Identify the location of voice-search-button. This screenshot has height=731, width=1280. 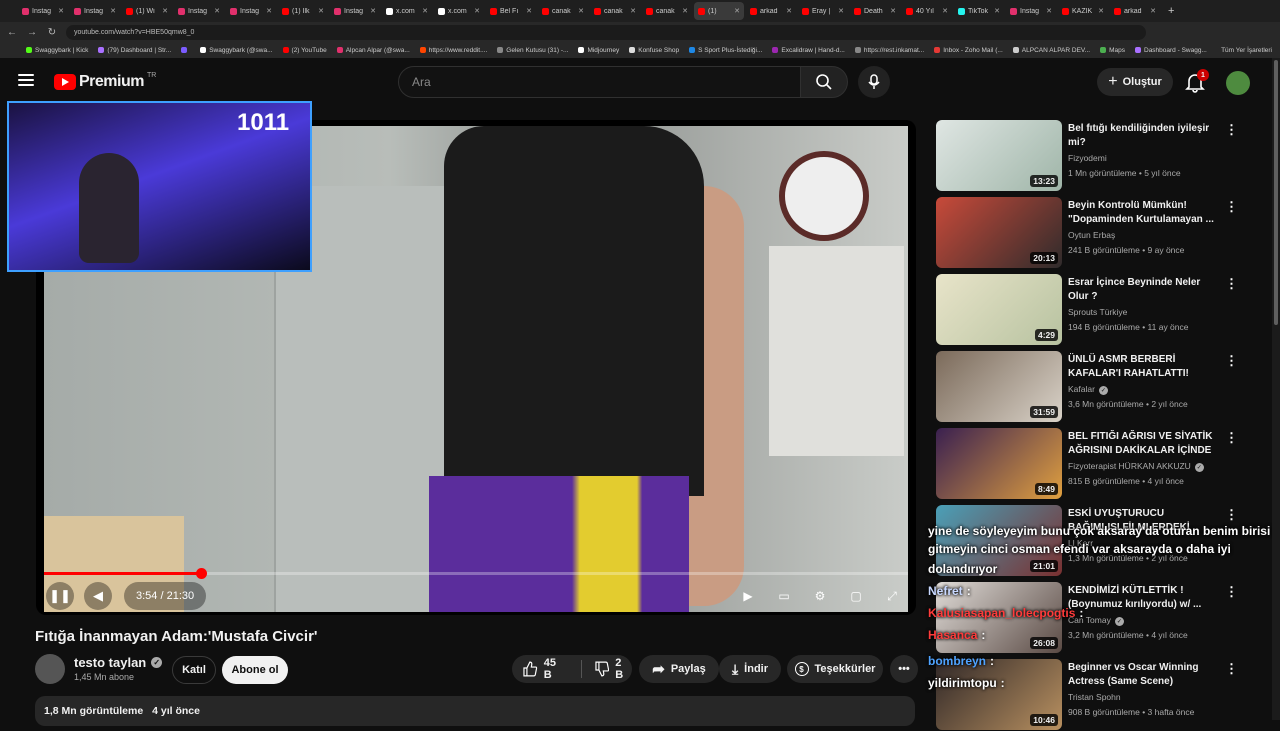
(874, 82).